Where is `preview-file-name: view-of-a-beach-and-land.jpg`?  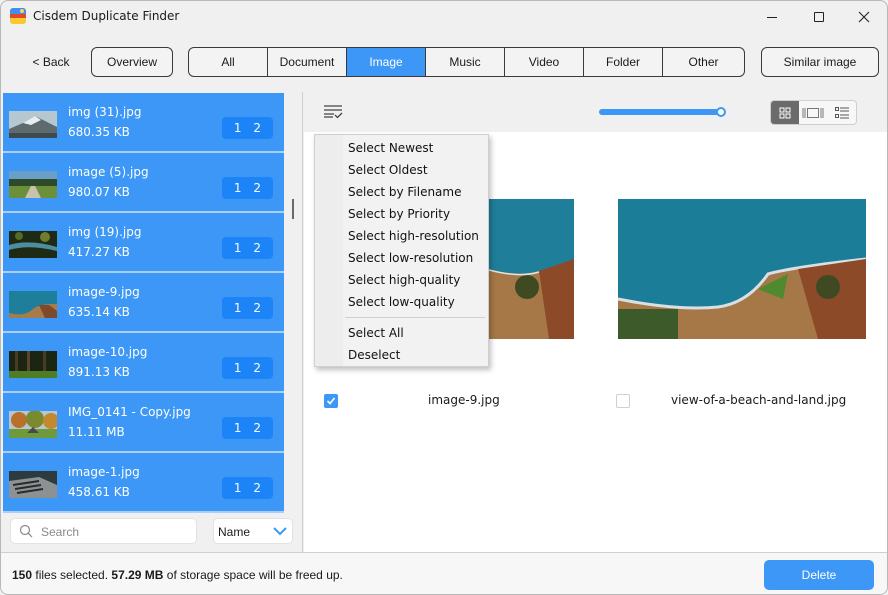 preview-file-name: view-of-a-beach-and-land.jpg is located at coordinates (759, 400).